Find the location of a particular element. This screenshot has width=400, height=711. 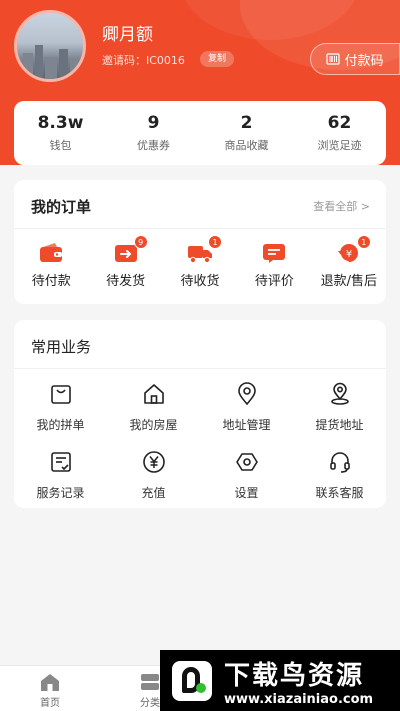

copy-button: 复制 is located at coordinates (217, 59).